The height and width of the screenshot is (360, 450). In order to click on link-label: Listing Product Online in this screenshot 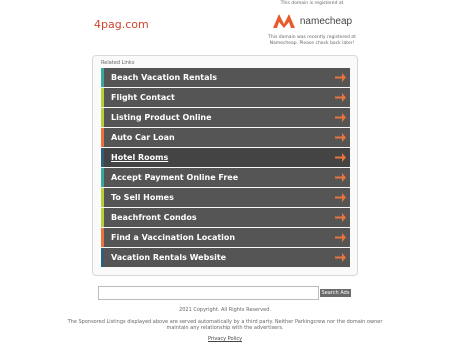, I will do `click(161, 117)`.